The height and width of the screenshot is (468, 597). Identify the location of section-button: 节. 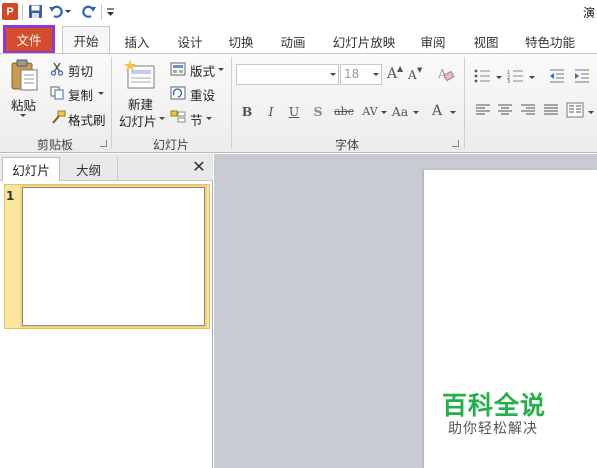
(196, 119).